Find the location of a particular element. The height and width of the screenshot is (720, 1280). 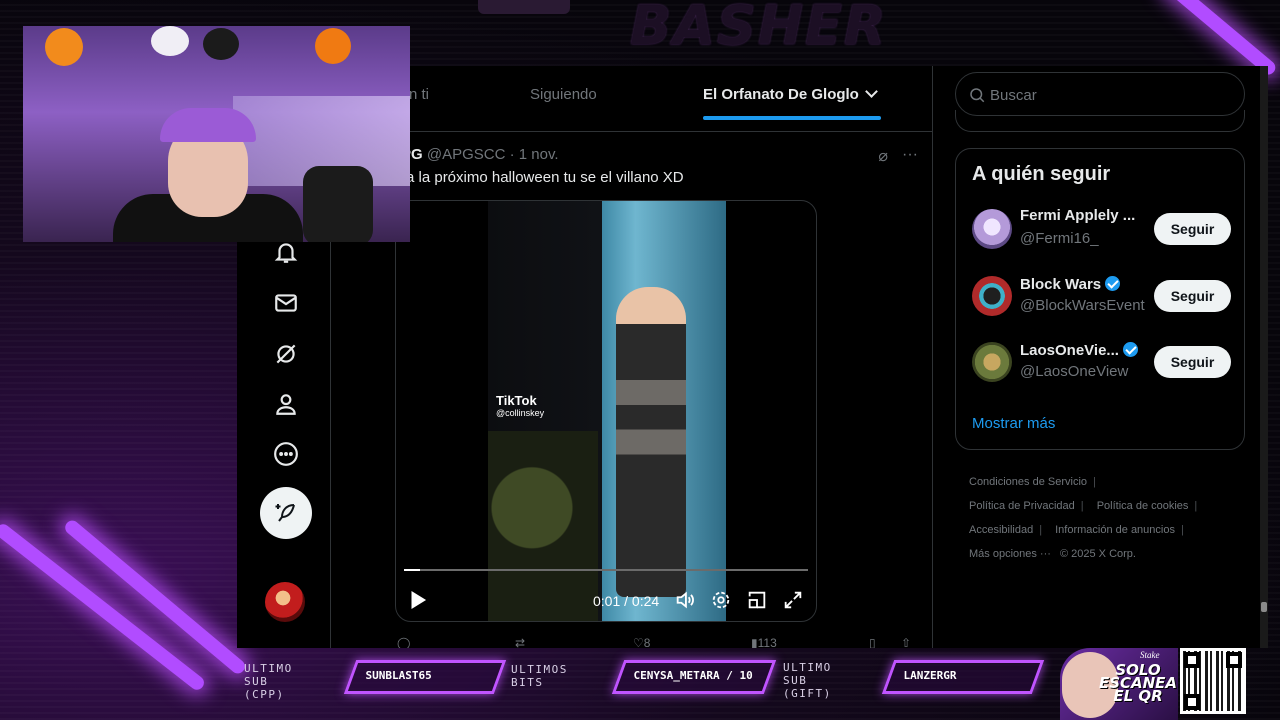

follow-suggestion: Block Wars @BlockWarsEvent Seguir is located at coordinates (1102, 296).